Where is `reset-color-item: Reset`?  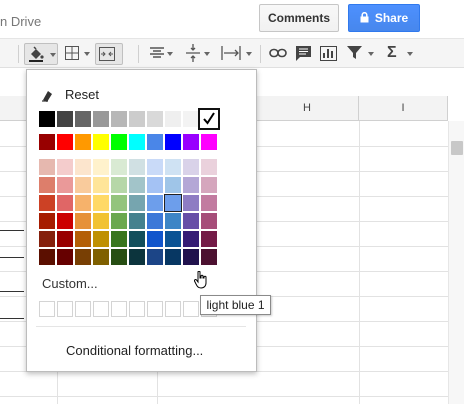 reset-color-item: Reset is located at coordinates (70, 95).